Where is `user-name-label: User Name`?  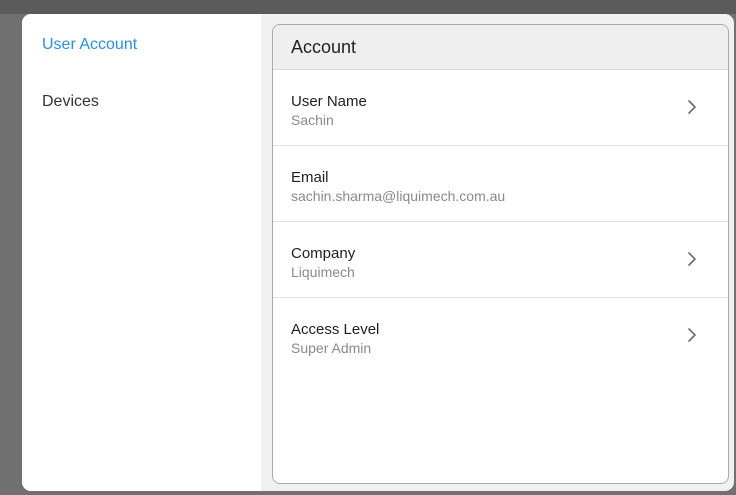
user-name-label: User Name is located at coordinates (329, 101).